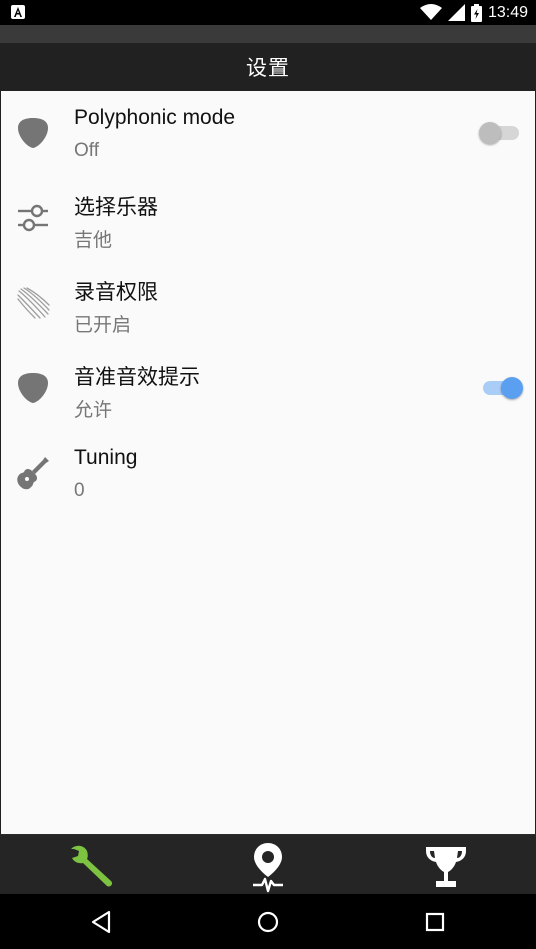 The width and height of the screenshot is (536, 949). What do you see at coordinates (268, 473) in the screenshot?
I see `setting-tuning: Tuning 0` at bounding box center [268, 473].